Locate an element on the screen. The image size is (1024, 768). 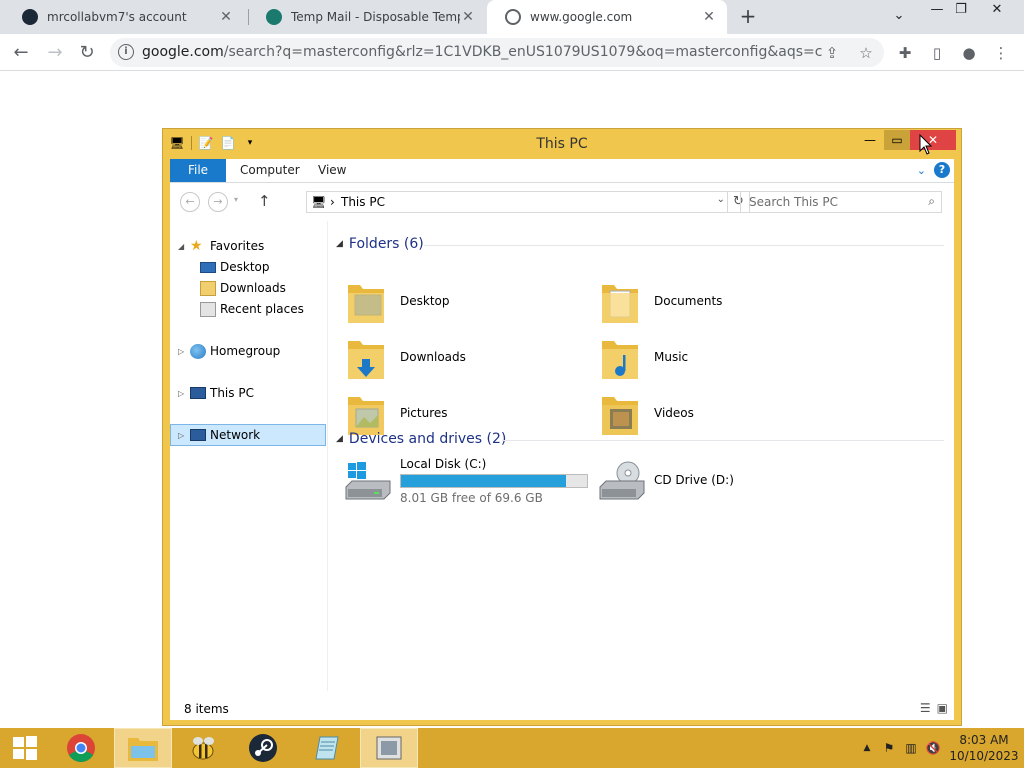
back-button: ← is located at coordinates (21, 53).